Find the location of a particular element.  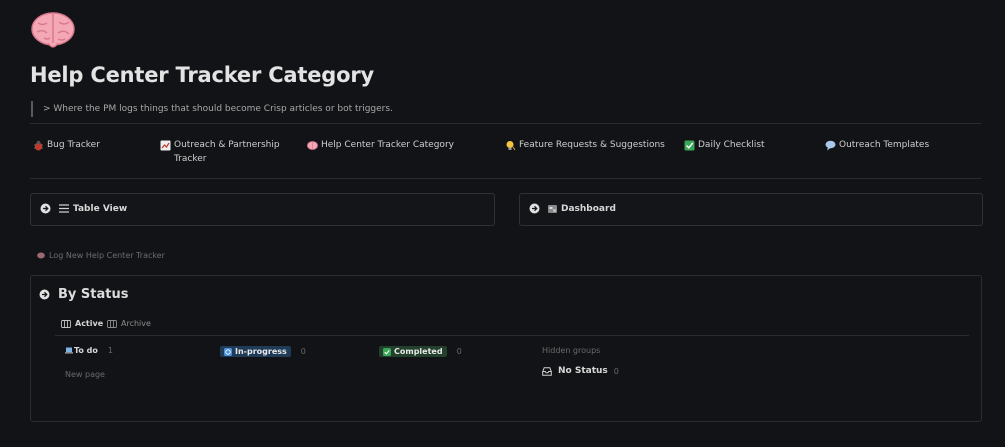

nav-link-feature-requests: Feature Requests & Suggestions is located at coordinates (585, 145).